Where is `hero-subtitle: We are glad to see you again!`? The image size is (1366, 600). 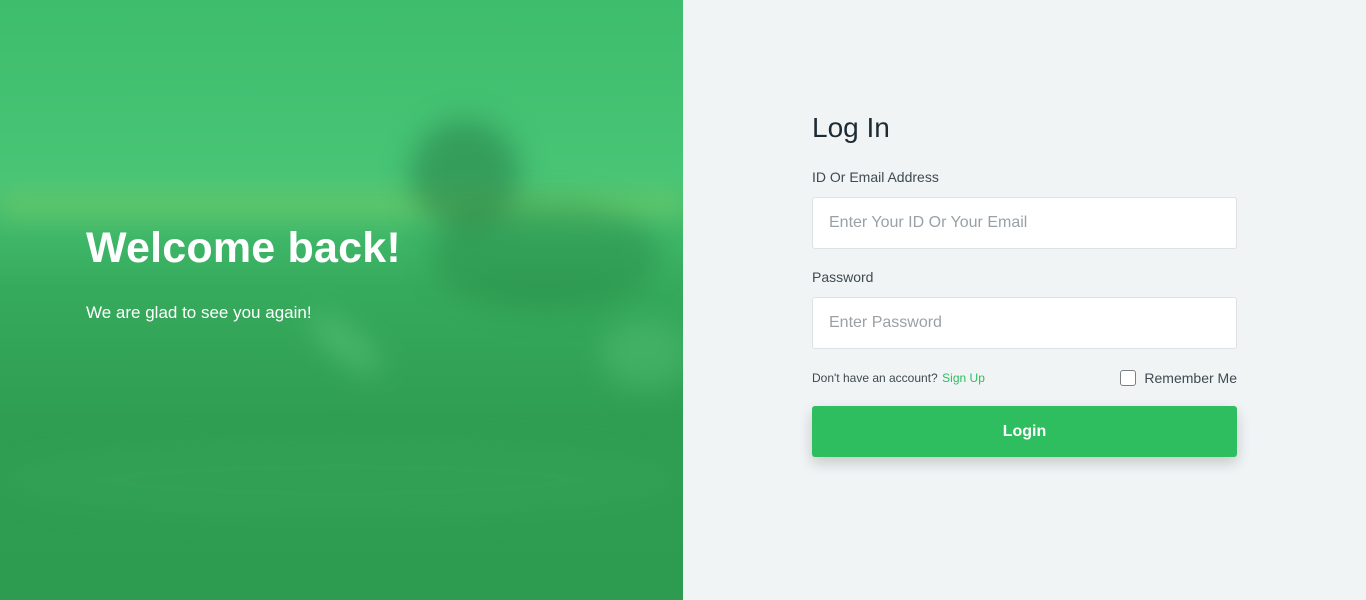 hero-subtitle: We are glad to see you again! is located at coordinates (199, 312).